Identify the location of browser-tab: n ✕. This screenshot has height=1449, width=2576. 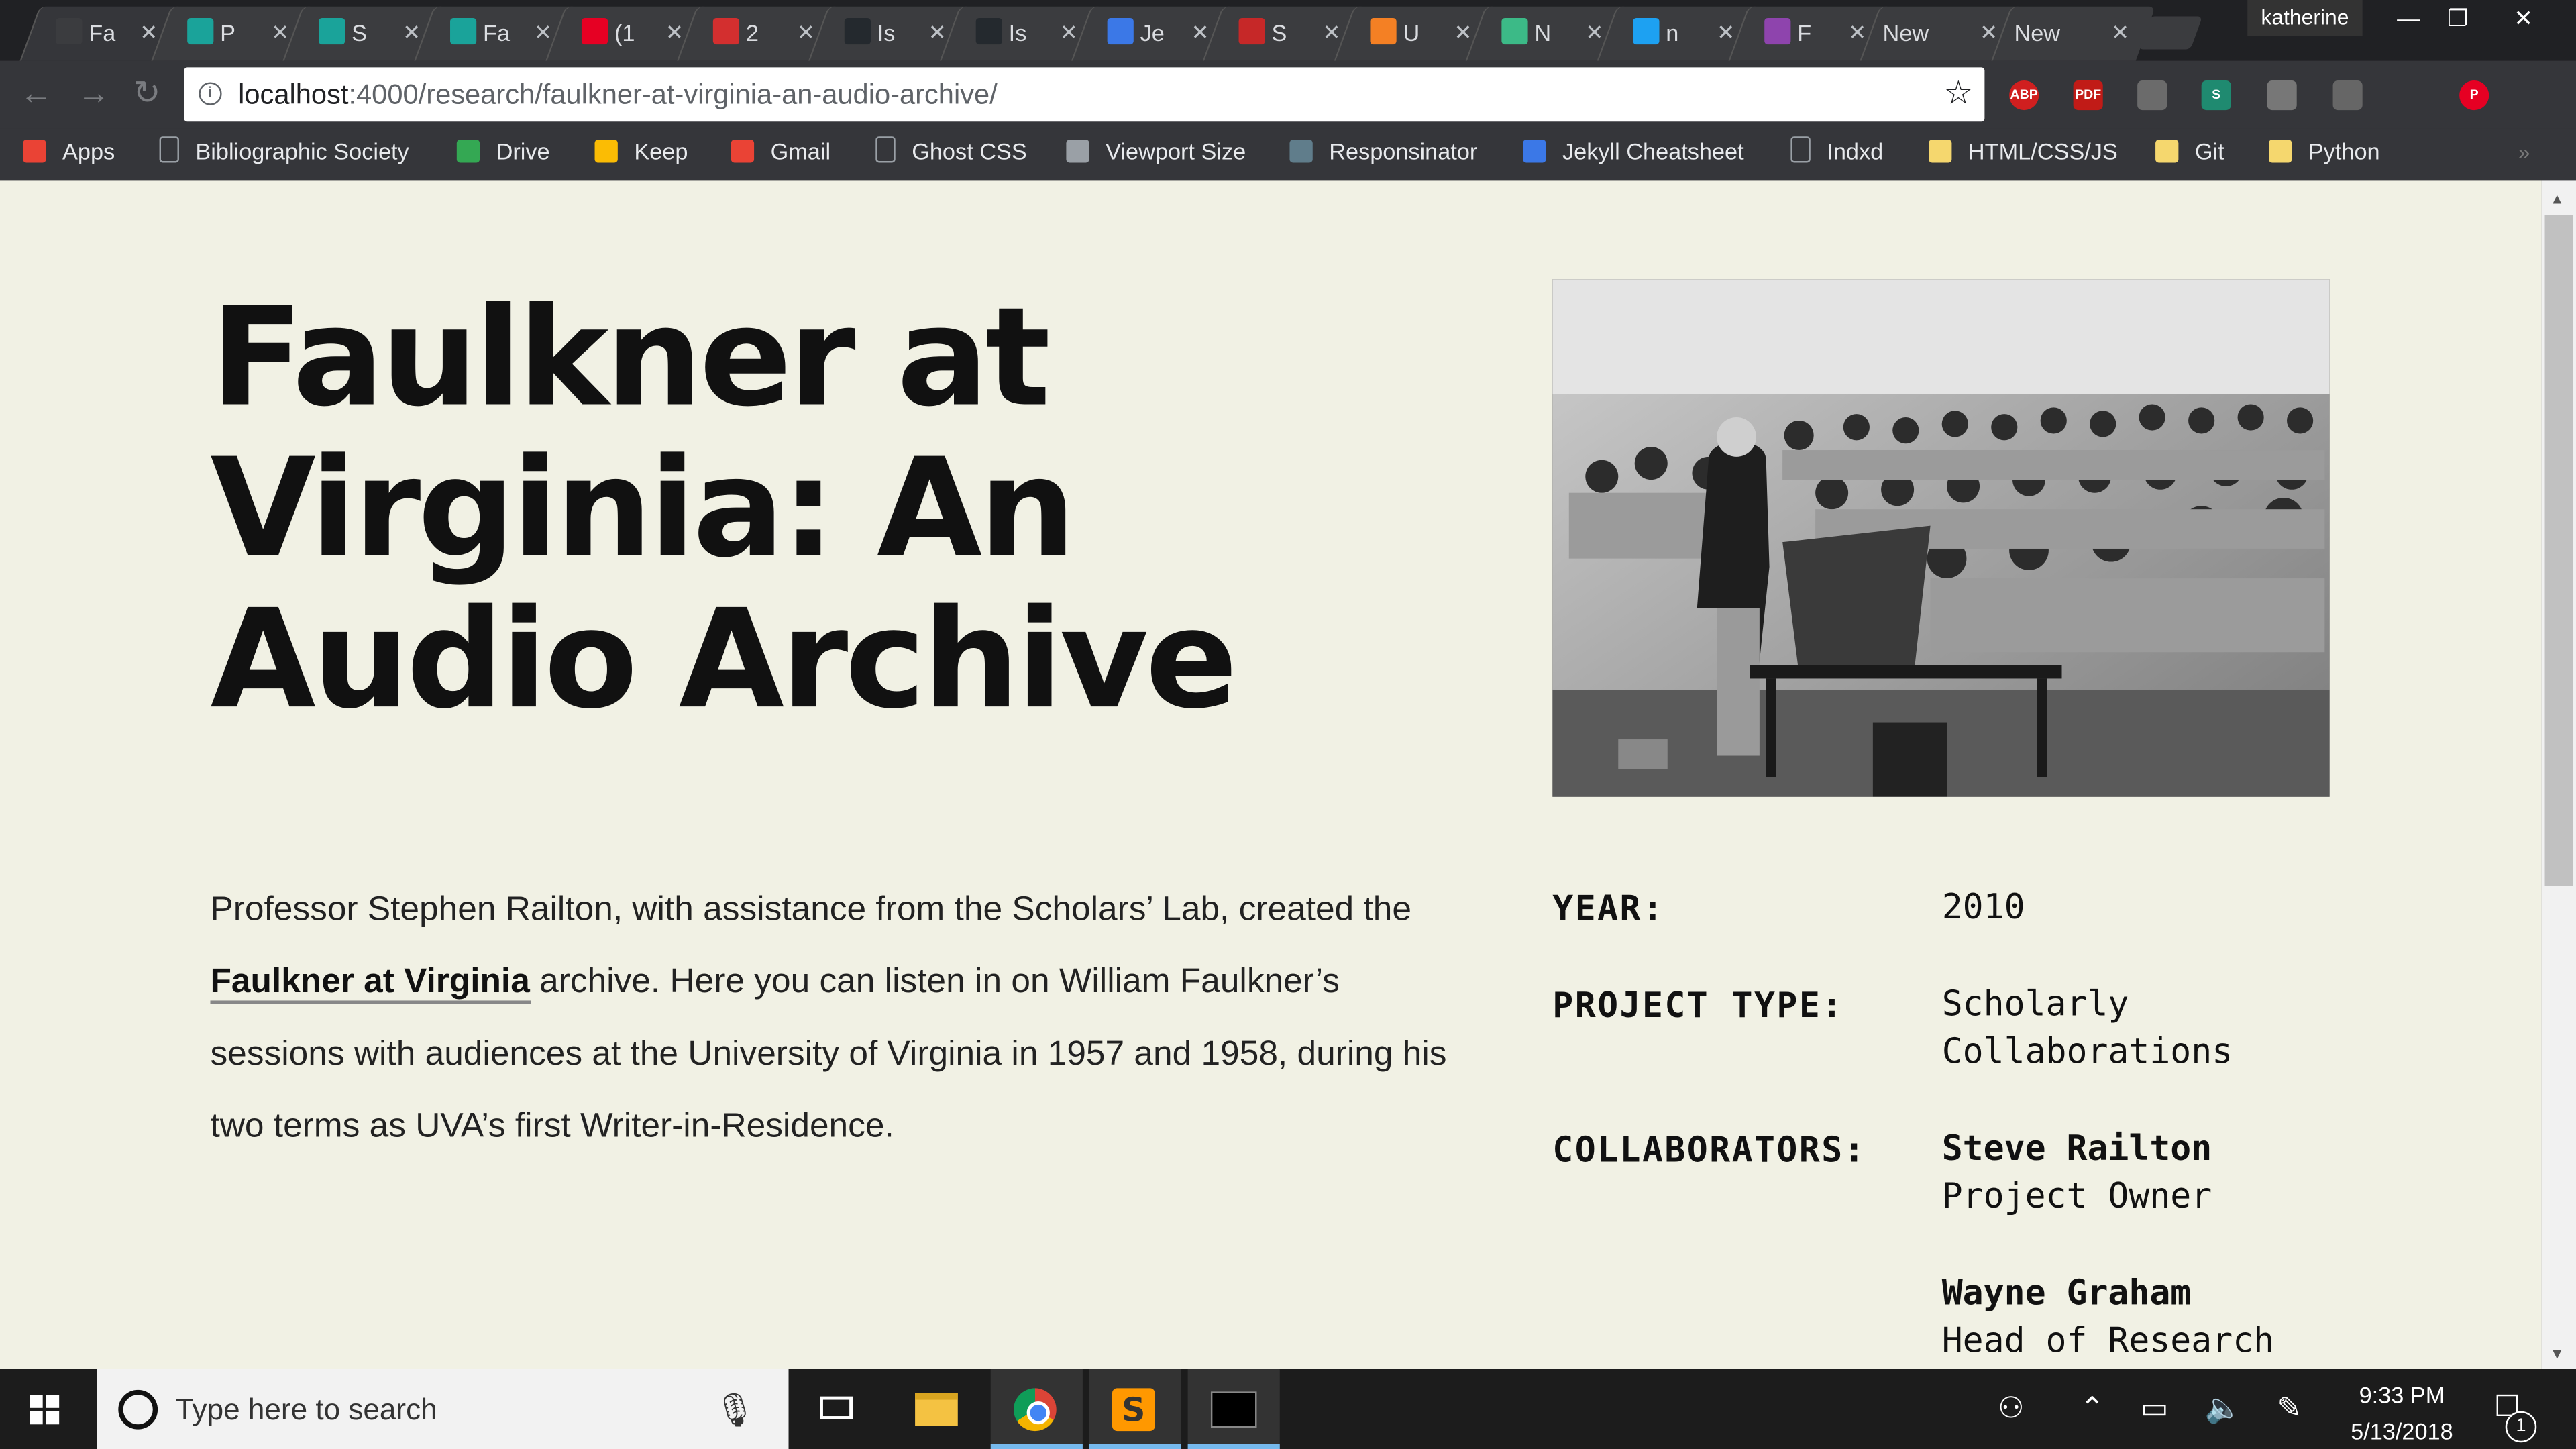
(1679, 33).